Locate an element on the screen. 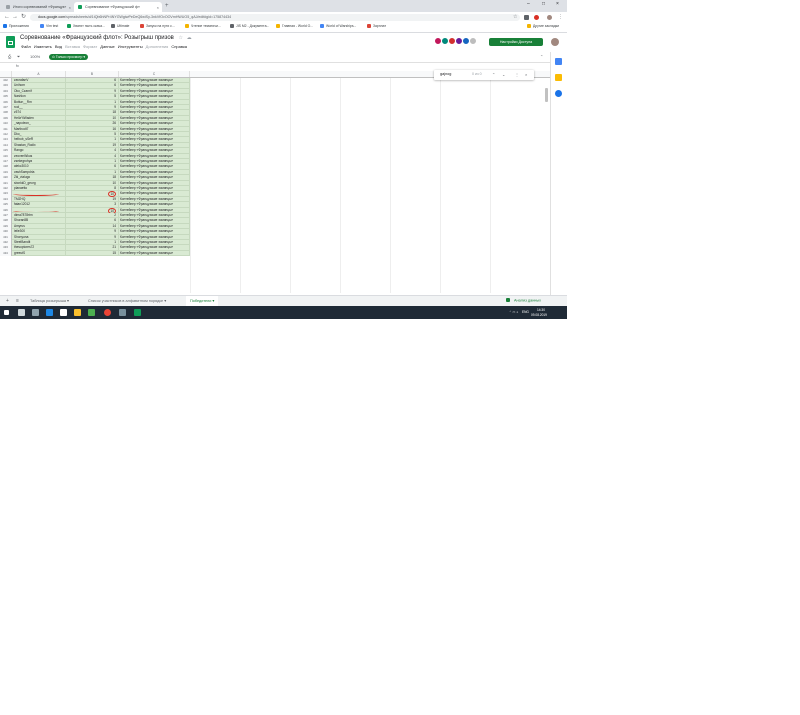  chrome-icon is located at coordinates (107, 312).